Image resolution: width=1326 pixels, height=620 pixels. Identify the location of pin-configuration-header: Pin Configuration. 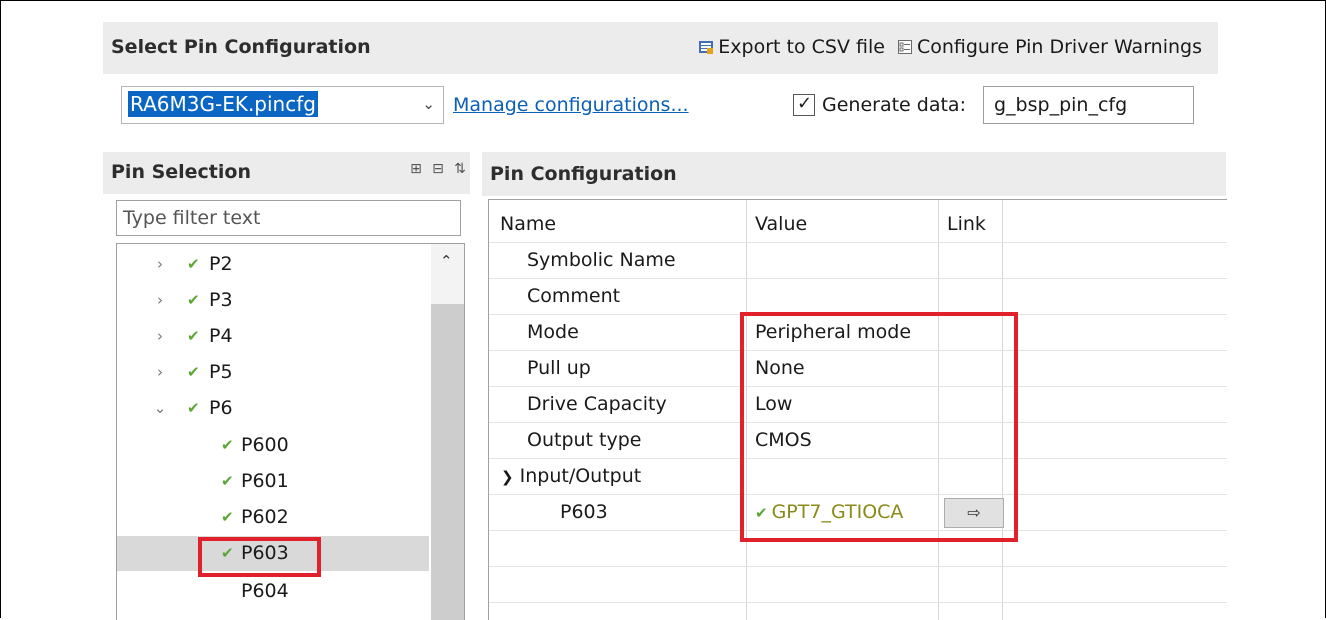
(854, 174).